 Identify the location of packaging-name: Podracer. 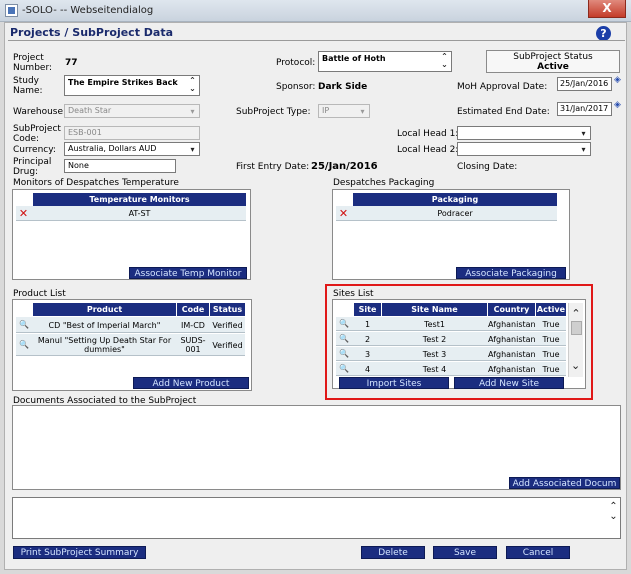
(455, 213).